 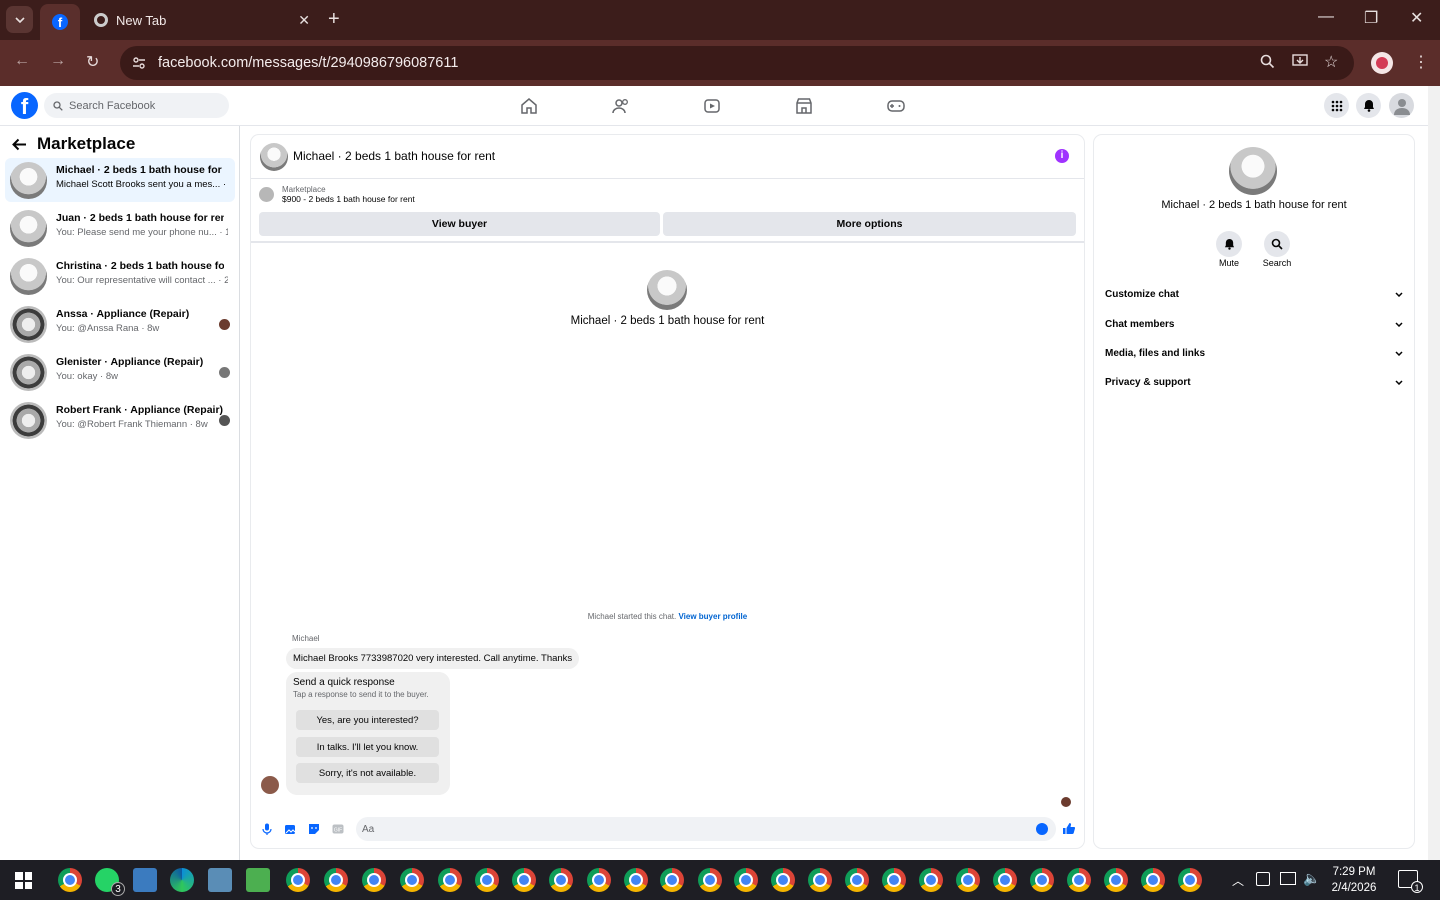 What do you see at coordinates (1382, 63) in the screenshot?
I see `profile-avatar` at bounding box center [1382, 63].